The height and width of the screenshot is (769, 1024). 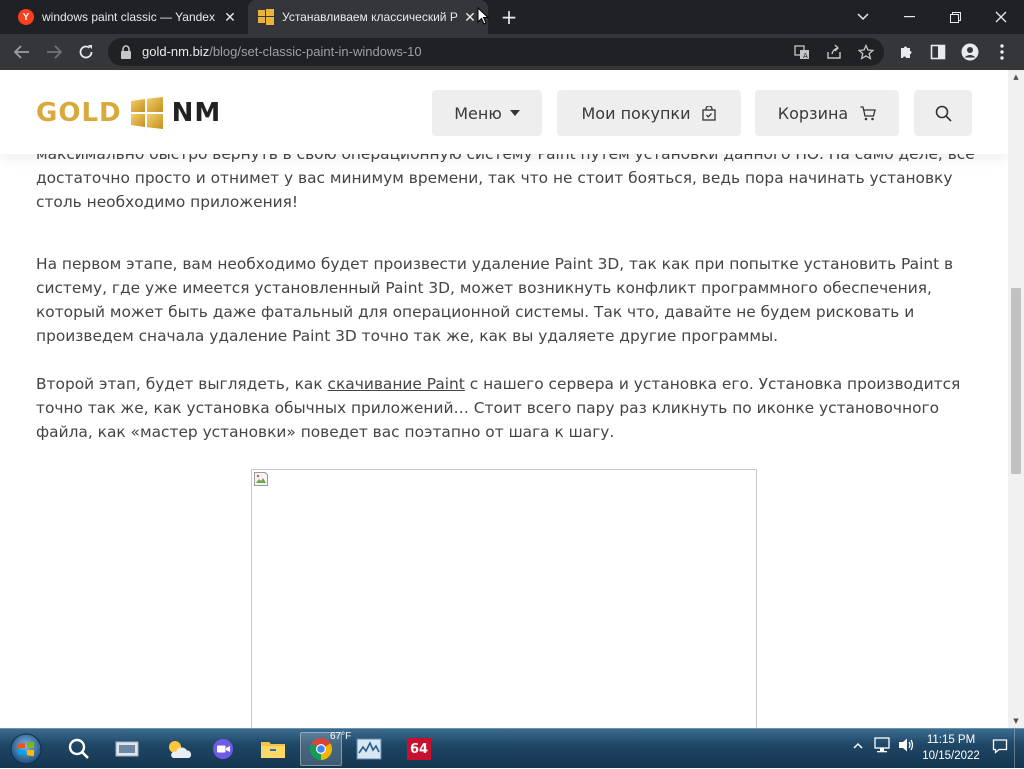 What do you see at coordinates (509, 17) in the screenshot?
I see `new-tab-button: +` at bounding box center [509, 17].